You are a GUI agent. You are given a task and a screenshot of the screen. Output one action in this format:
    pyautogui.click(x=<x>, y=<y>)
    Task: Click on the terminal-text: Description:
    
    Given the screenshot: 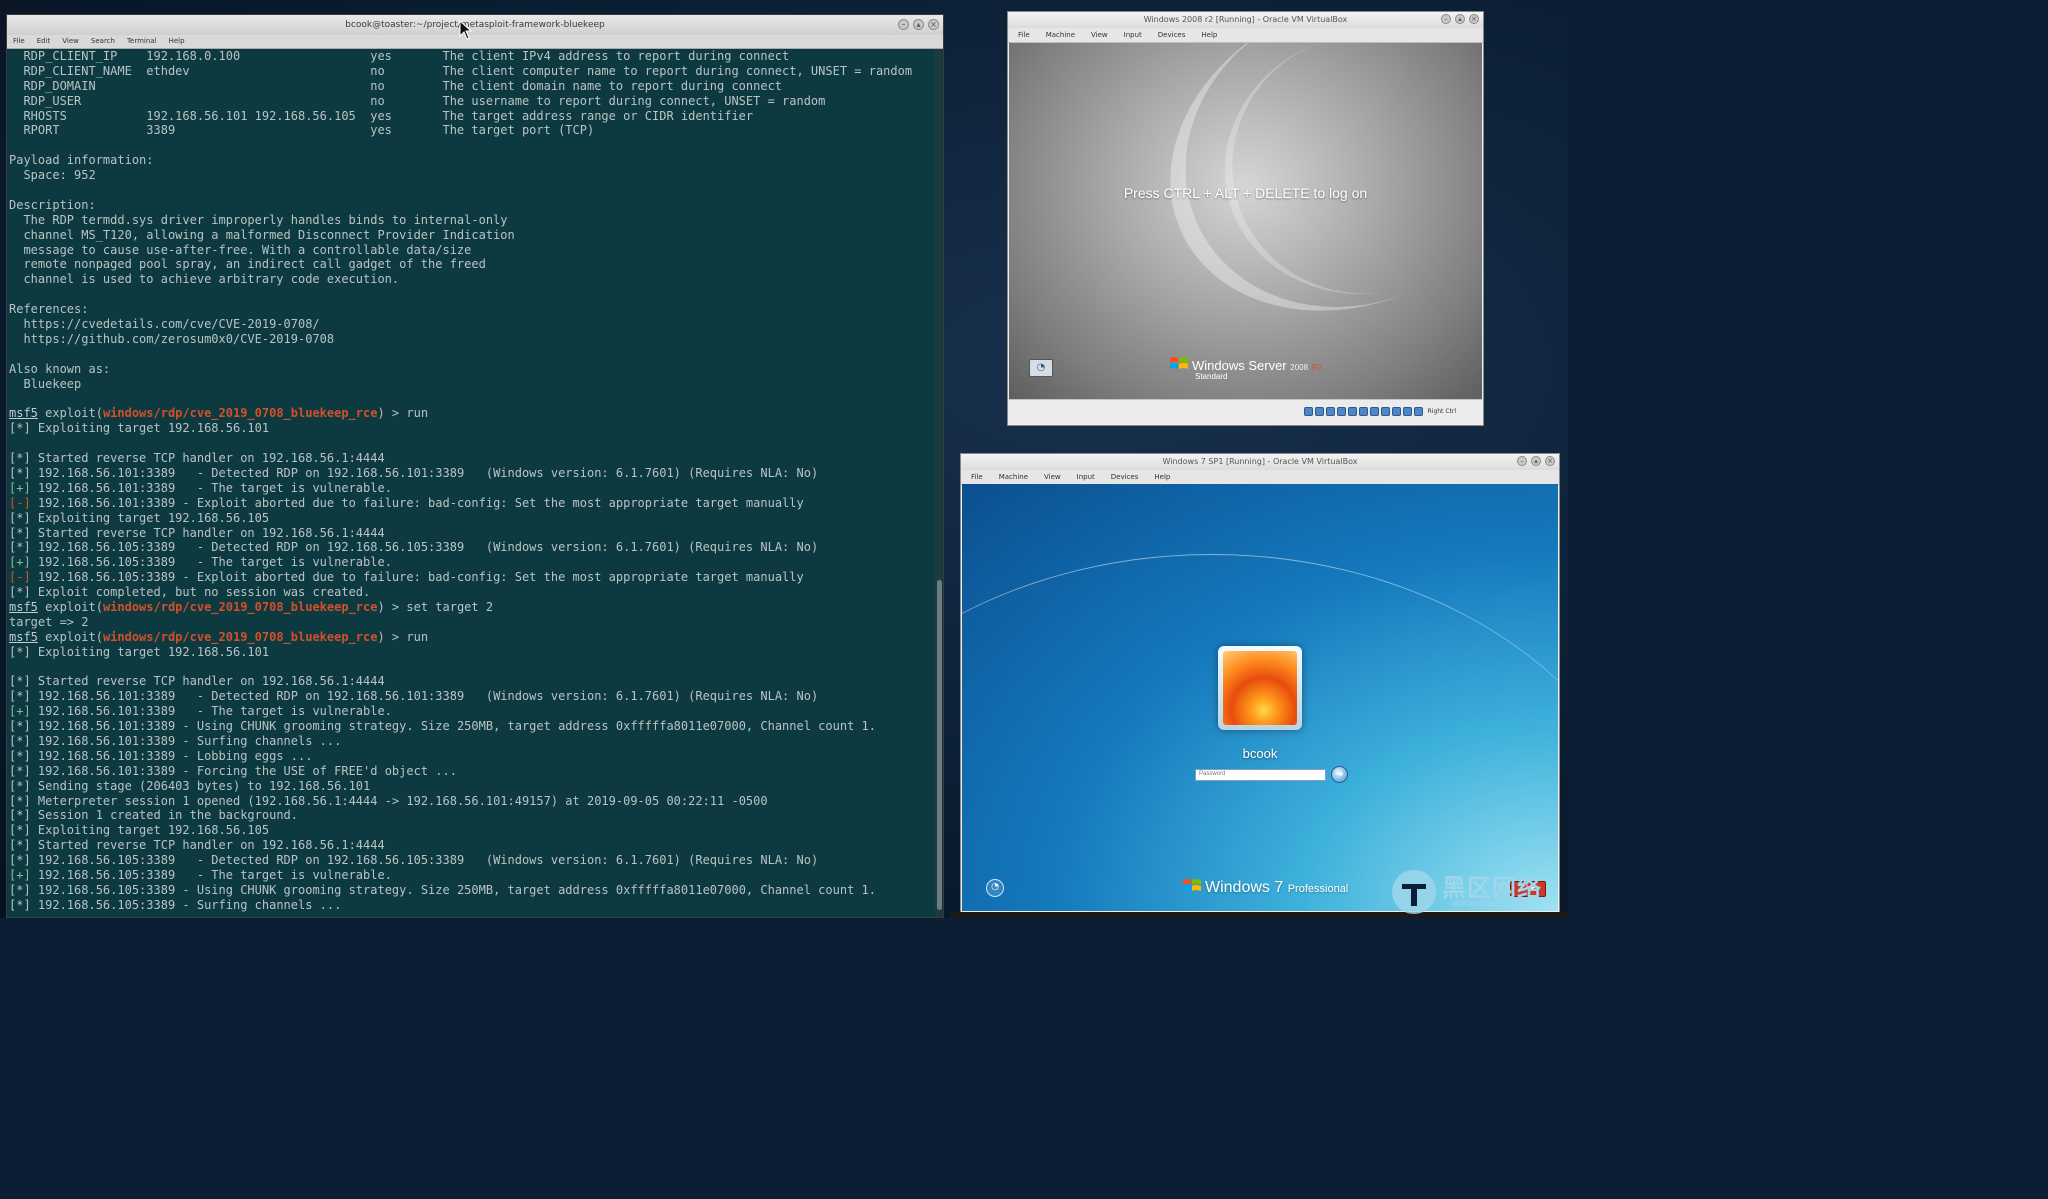 What is the action you would take?
    pyautogui.click(x=52, y=204)
    